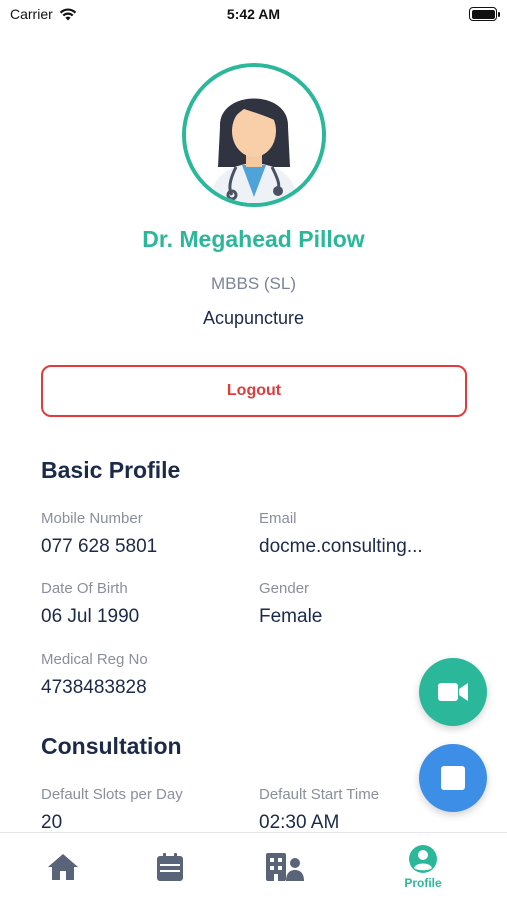 The height and width of the screenshot is (900, 507). Describe the element at coordinates (63, 867) in the screenshot. I see `home-icon` at that location.